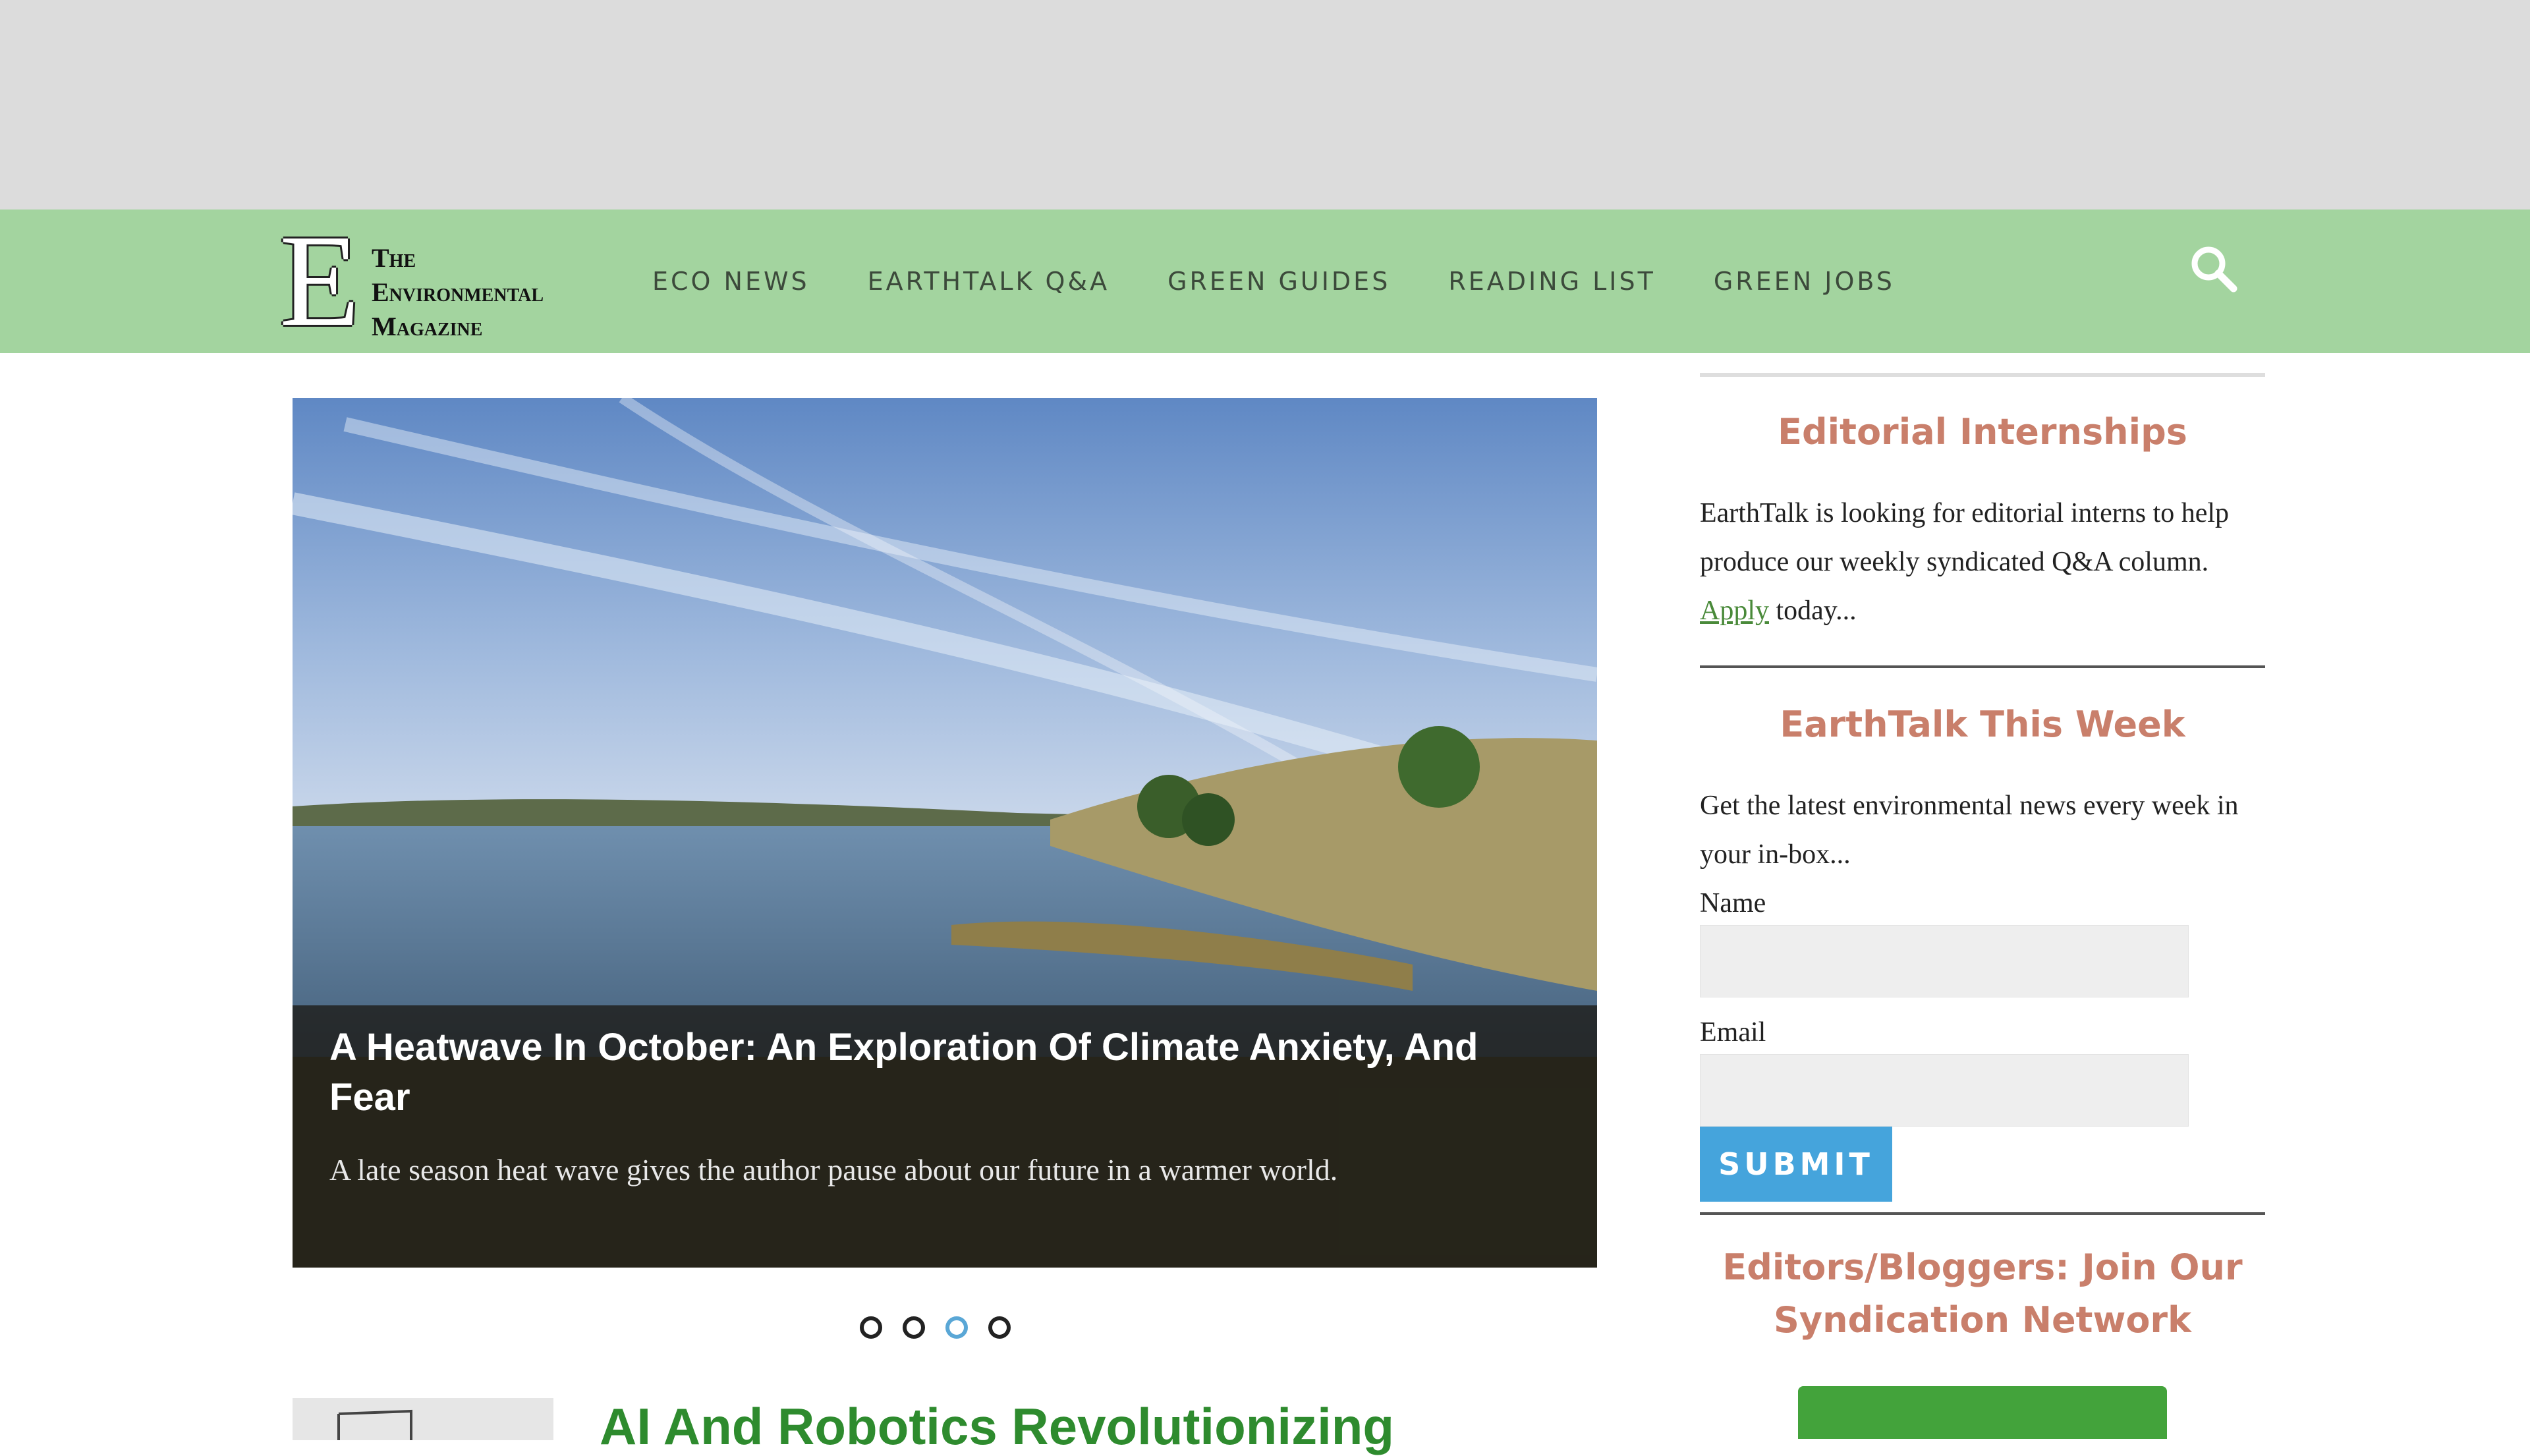 The width and height of the screenshot is (2530, 1456). Describe the element at coordinates (731, 281) in the screenshot. I see `nav-link-eco-news: ECO NEWS` at that location.